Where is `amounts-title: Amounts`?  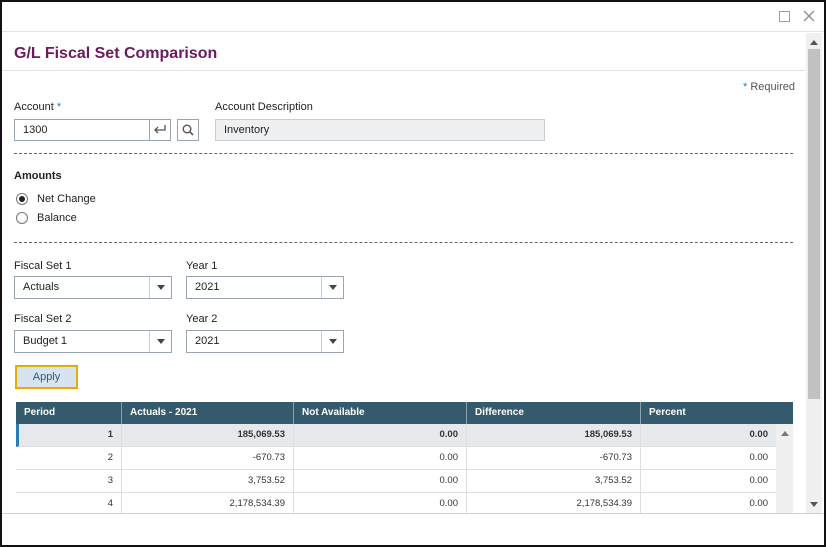
amounts-title: Amounts is located at coordinates (38, 176).